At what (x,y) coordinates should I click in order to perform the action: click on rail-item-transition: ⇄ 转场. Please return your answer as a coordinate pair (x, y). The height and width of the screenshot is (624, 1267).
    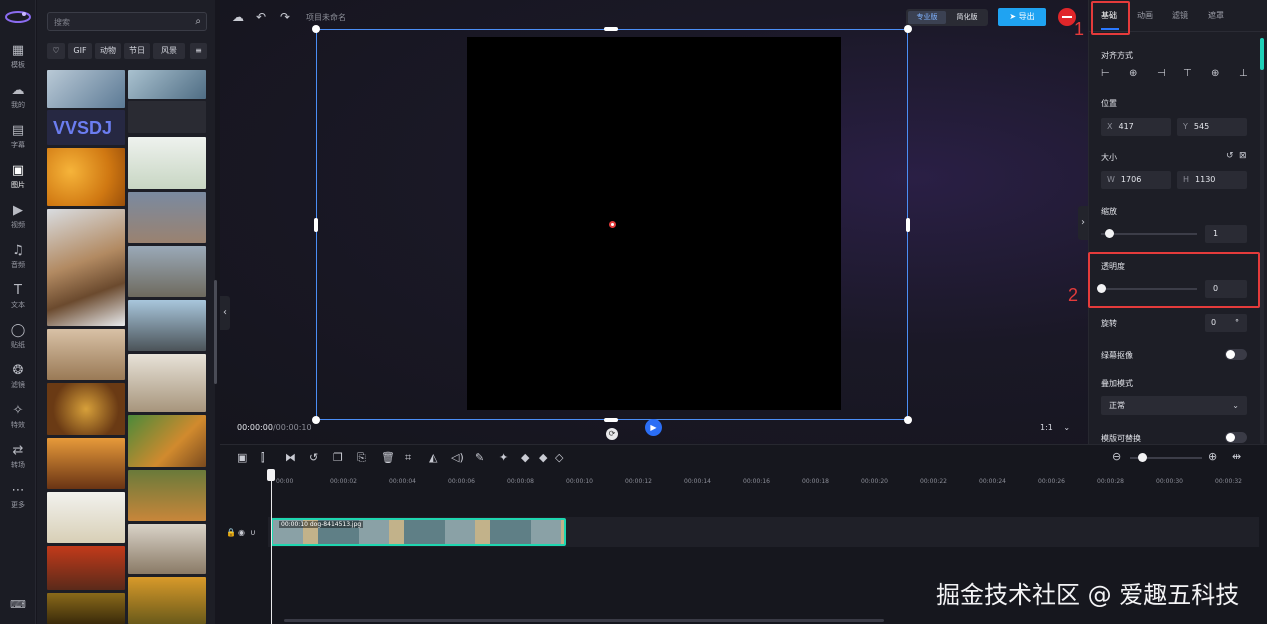
    Looking at the image, I should click on (18, 458).